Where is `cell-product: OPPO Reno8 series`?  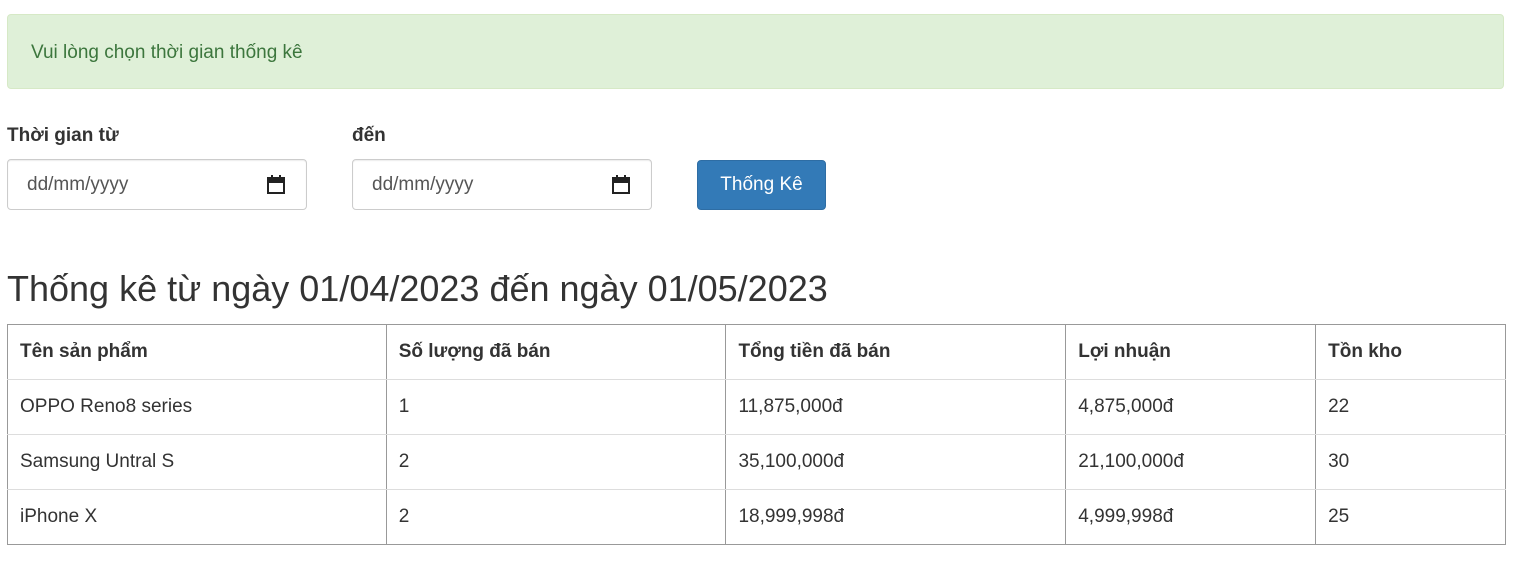 cell-product: OPPO Reno8 series is located at coordinates (197, 407).